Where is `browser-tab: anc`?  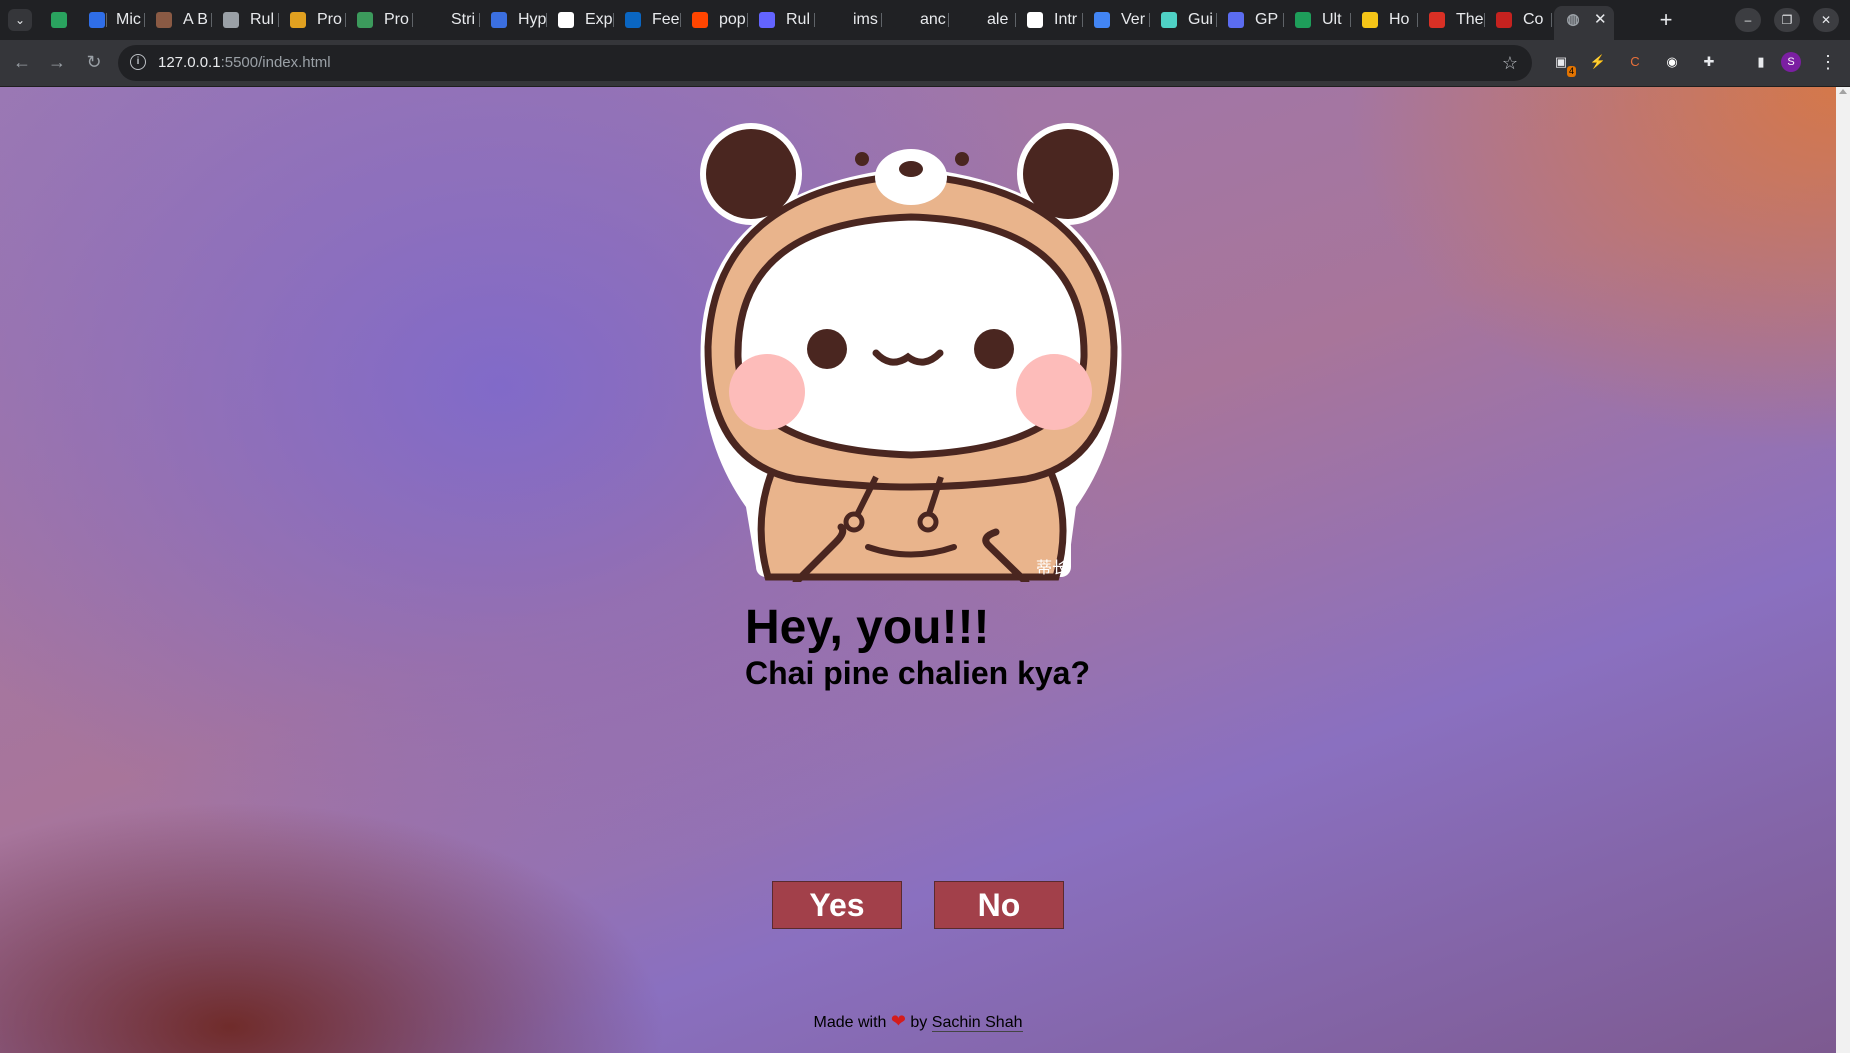 browser-tab: anc is located at coordinates (915, 20).